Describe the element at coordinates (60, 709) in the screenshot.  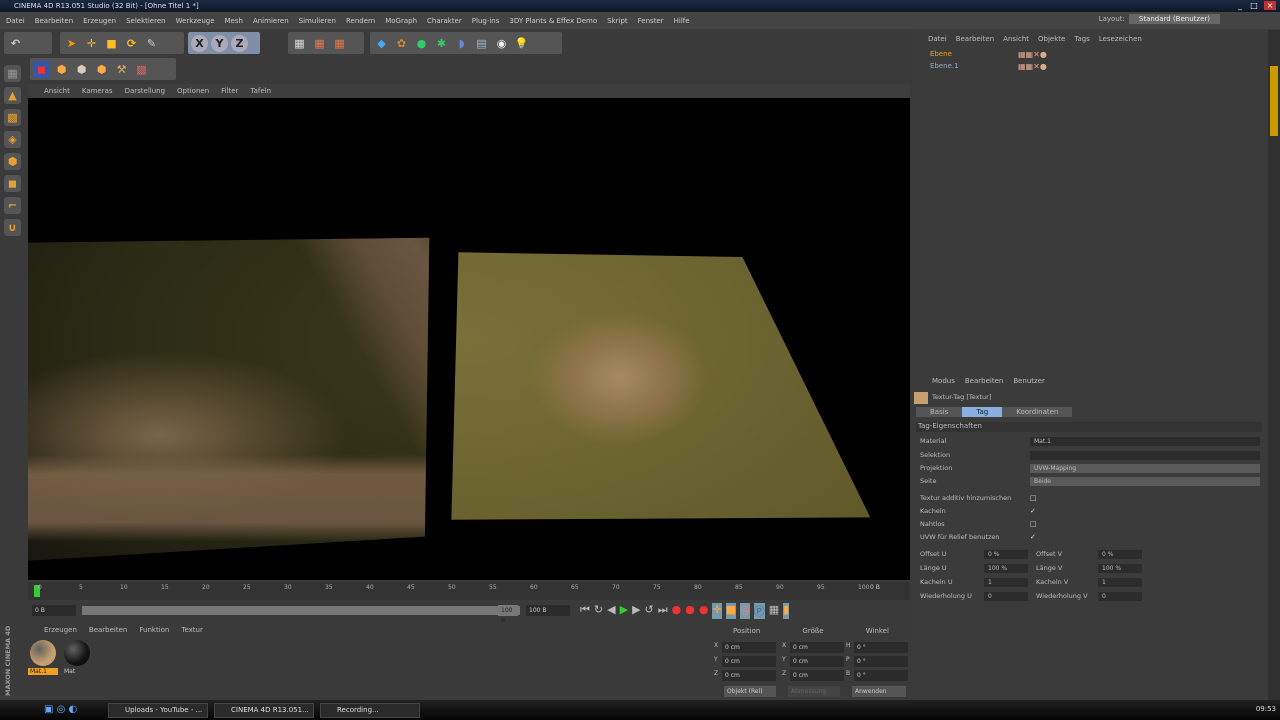
I see `start-icons: ▣ ◎ ◐` at that location.